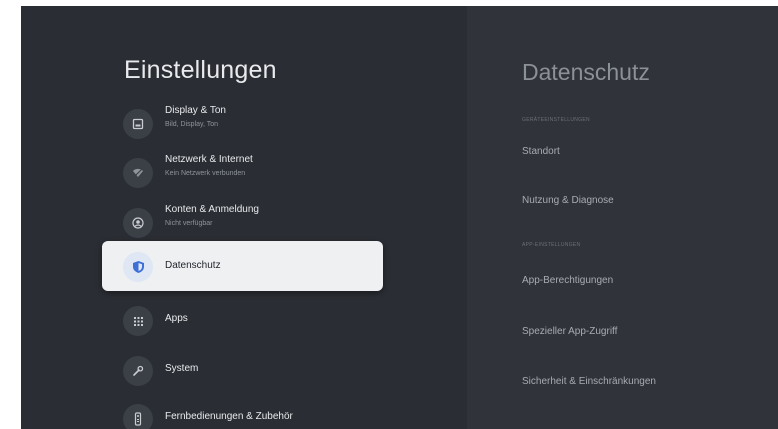 The height and width of the screenshot is (429, 778). Describe the element at coordinates (242, 320) in the screenshot. I see `menu-item-apps: Apps` at that location.